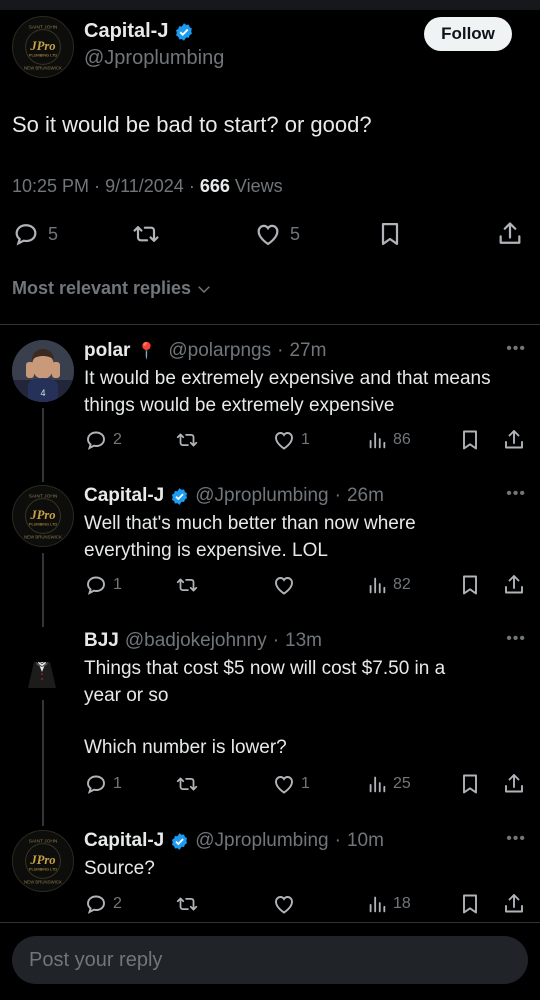 The height and width of the screenshot is (1000, 540). I want to click on reply-button: 5, so click(35, 234).